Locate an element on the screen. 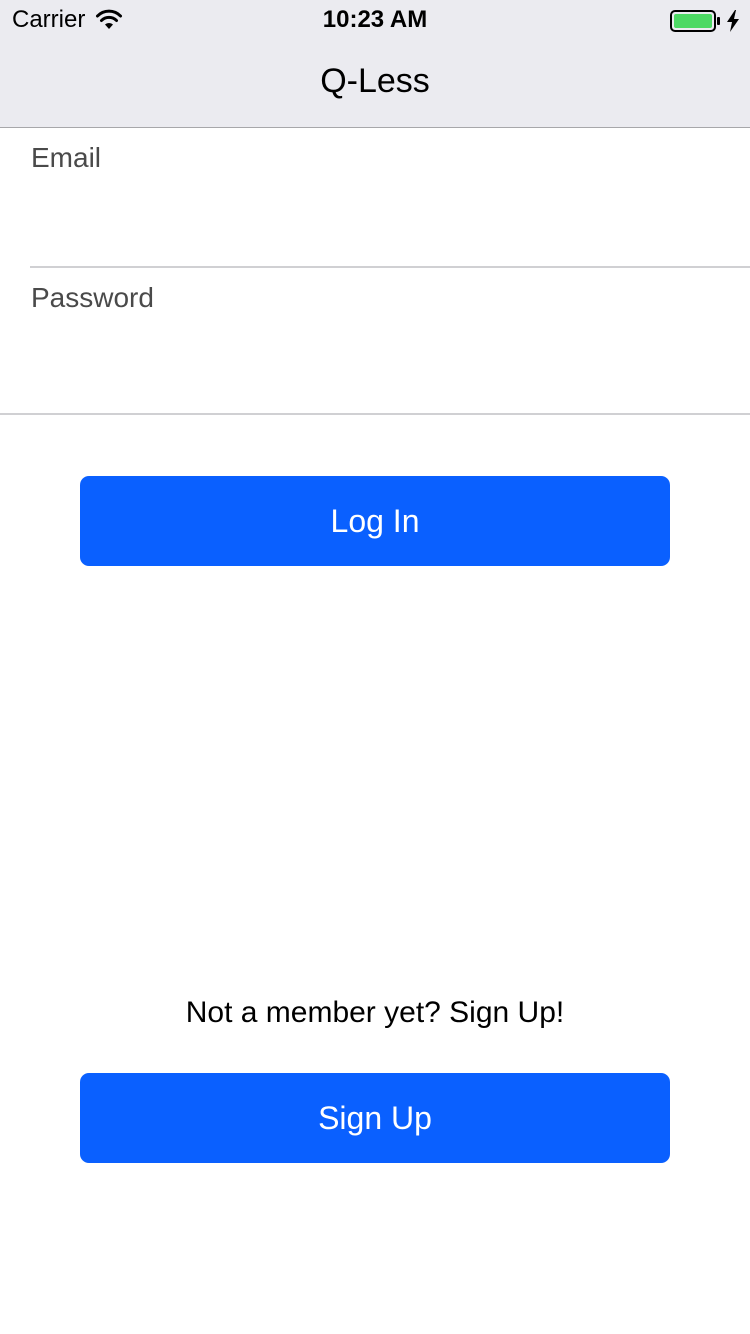  signup-prompt: Not a member yet? Sign Up! is located at coordinates (375, 1012).